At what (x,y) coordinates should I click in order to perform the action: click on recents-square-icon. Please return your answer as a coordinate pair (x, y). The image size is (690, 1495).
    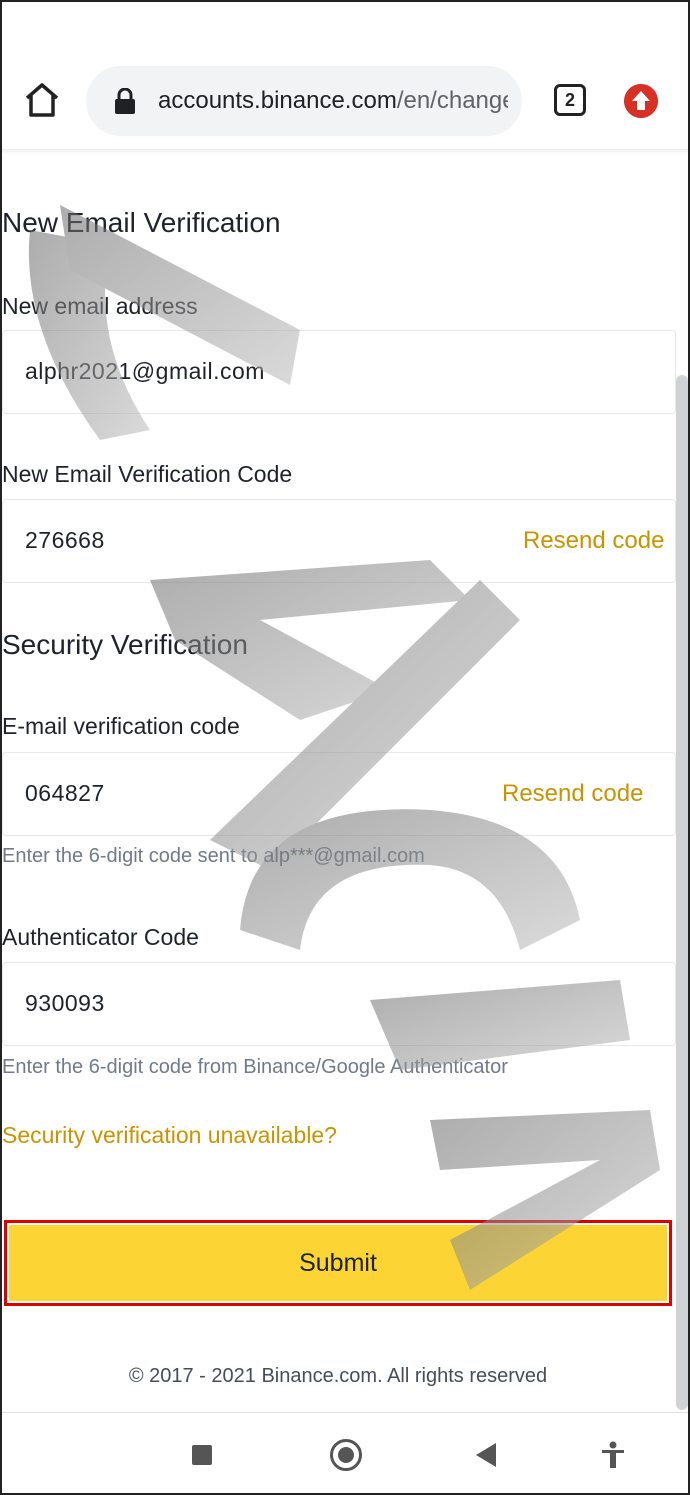
    Looking at the image, I should click on (202, 1455).